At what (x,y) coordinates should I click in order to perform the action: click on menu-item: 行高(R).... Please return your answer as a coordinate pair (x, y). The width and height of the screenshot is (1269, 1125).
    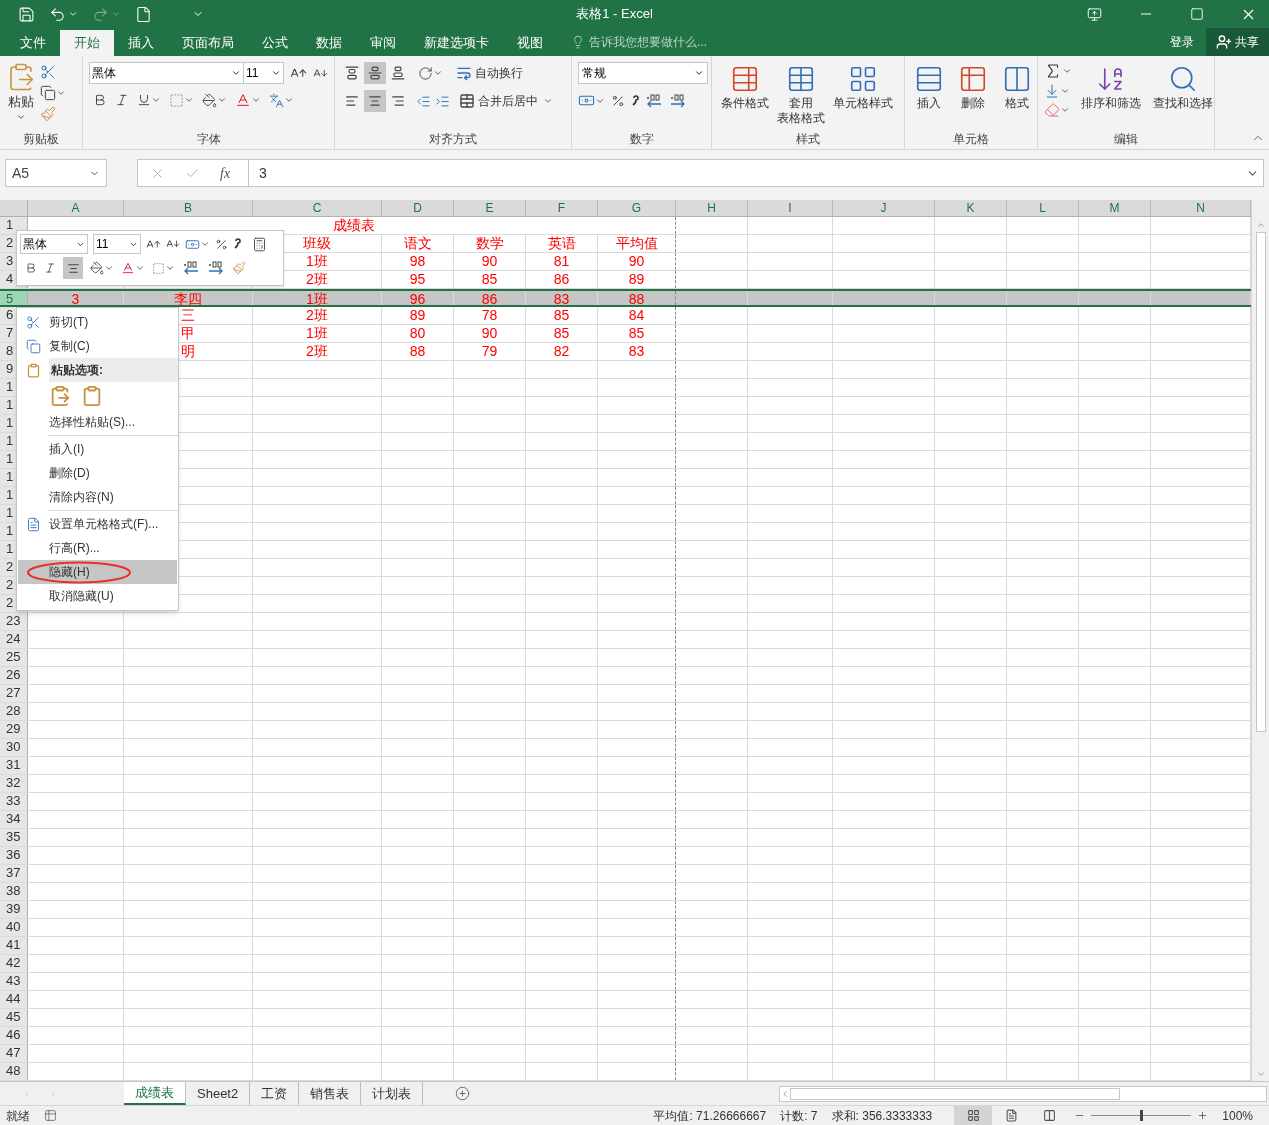
    Looking at the image, I should click on (97, 548).